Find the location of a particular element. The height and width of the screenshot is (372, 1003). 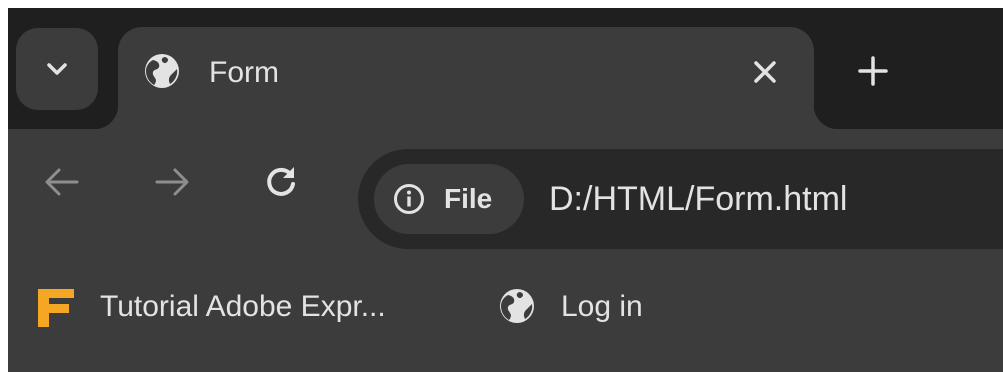

close-icon is located at coordinates (765, 72).